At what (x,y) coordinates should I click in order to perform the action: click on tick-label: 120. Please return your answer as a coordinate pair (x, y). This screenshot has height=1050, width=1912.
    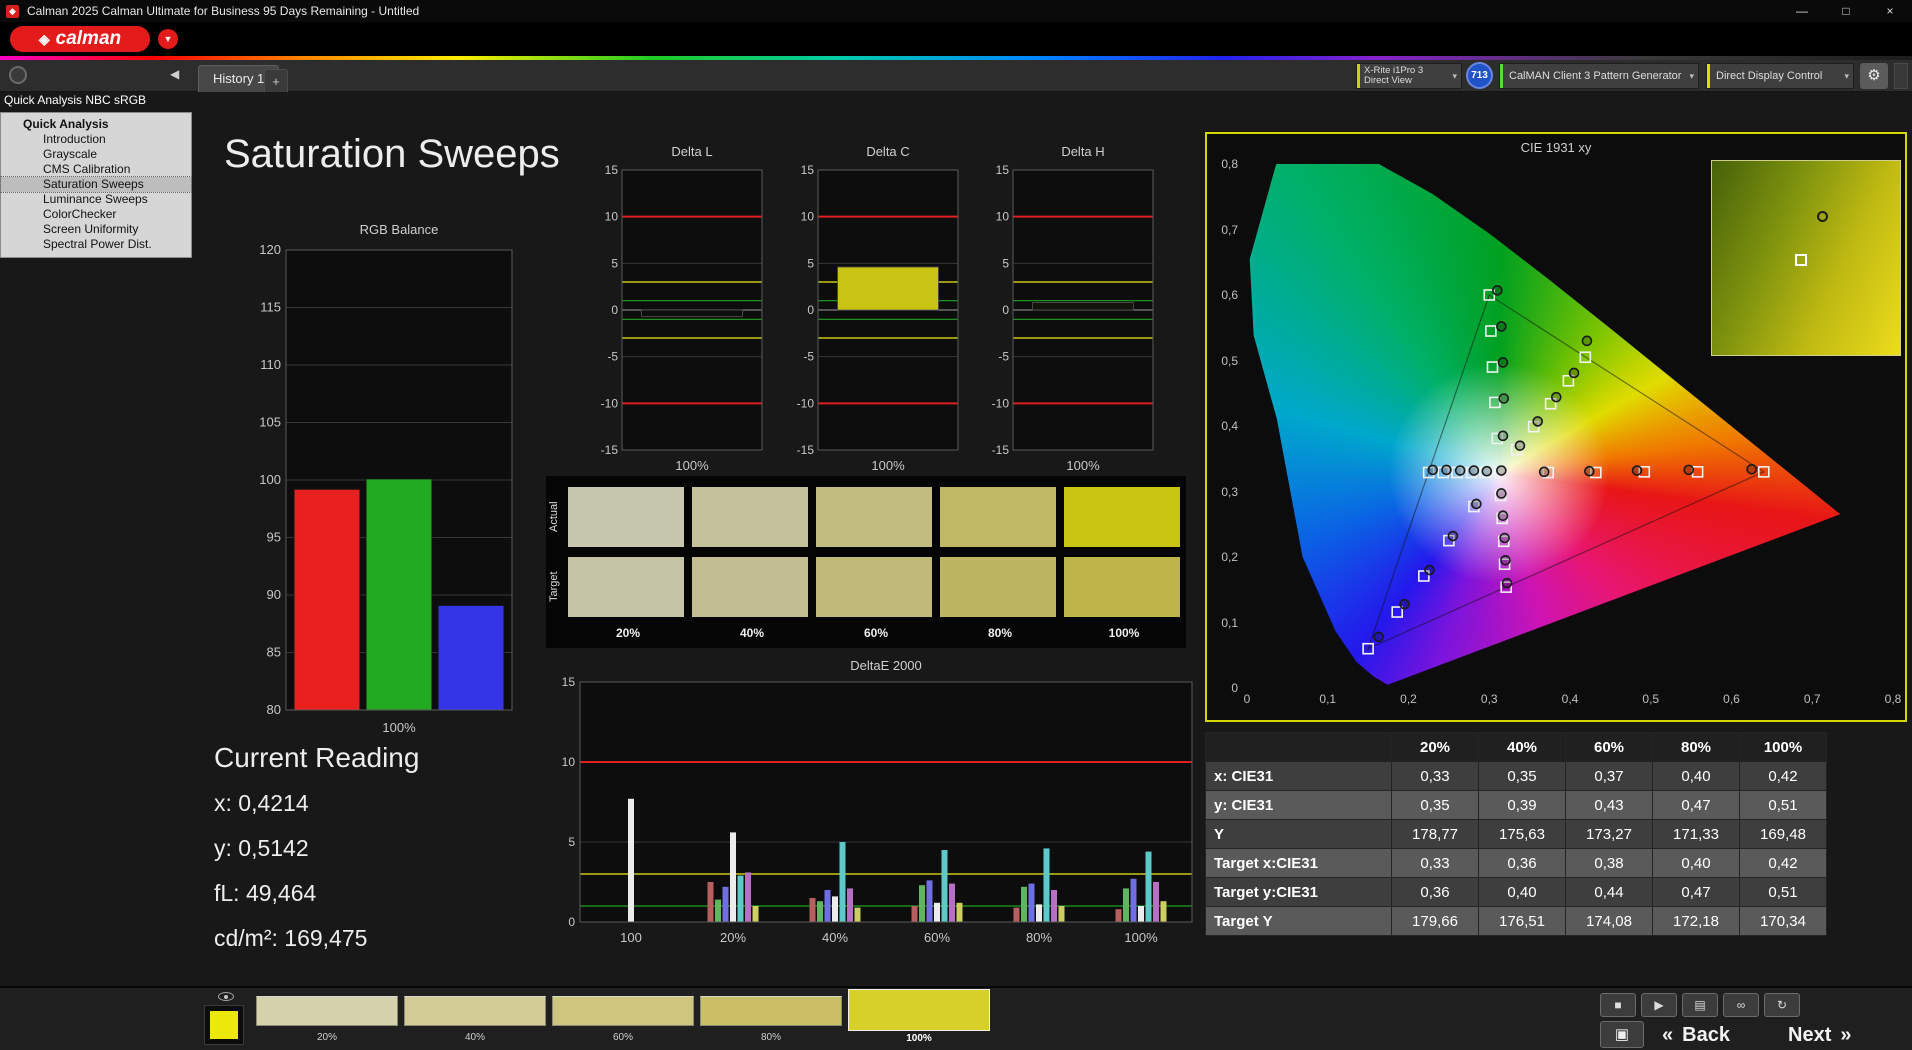
    Looking at the image, I should click on (270, 249).